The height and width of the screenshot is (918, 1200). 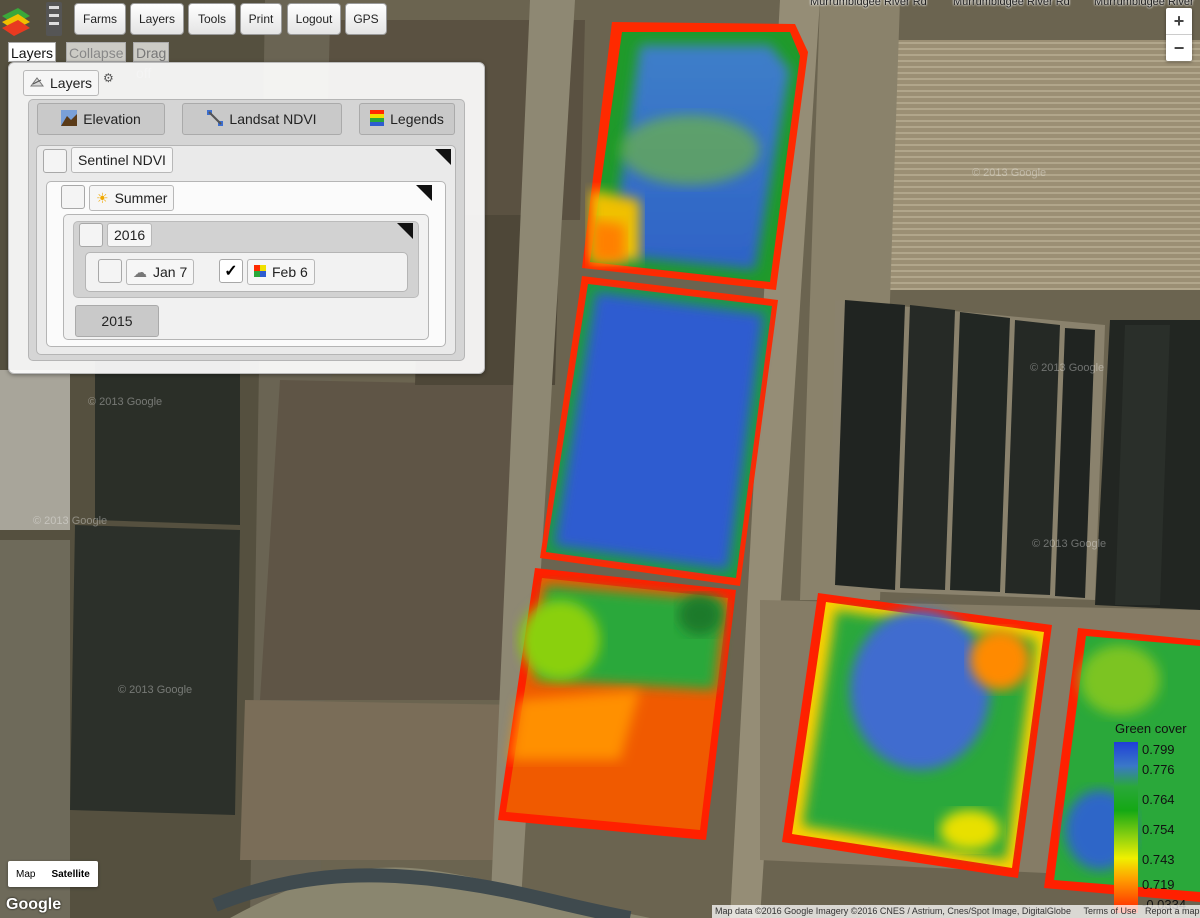 What do you see at coordinates (290, 272) in the screenshot?
I see `feb6-label: Feb 6` at bounding box center [290, 272].